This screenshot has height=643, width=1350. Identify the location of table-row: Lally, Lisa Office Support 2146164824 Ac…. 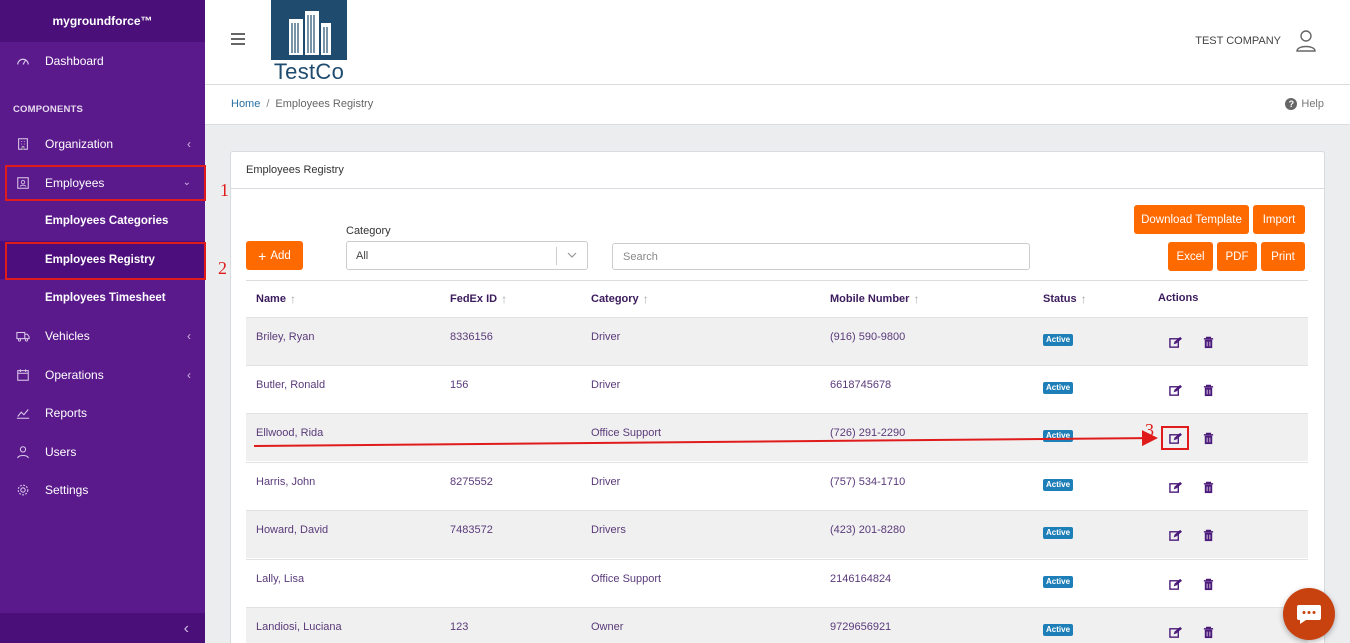
(777, 583).